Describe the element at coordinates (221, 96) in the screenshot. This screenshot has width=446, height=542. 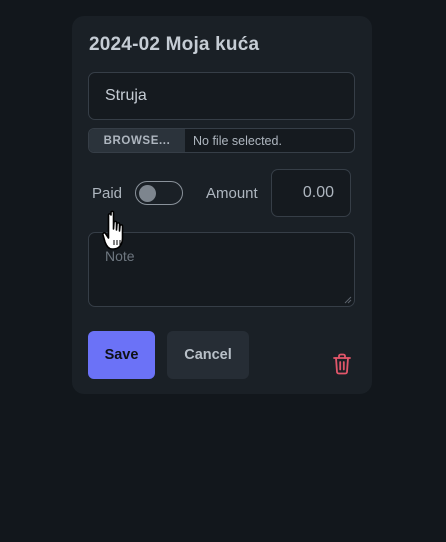
I see `name-input: Struja` at that location.